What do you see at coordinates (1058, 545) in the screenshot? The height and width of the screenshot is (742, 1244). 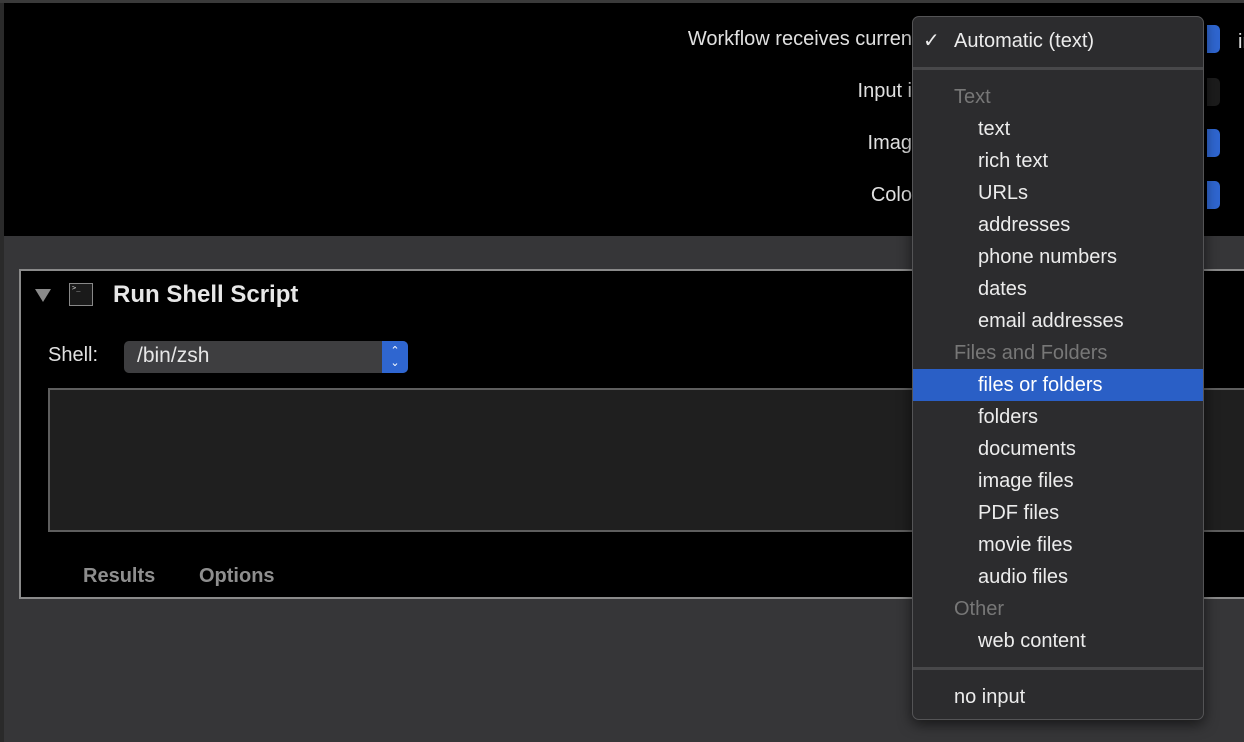 I see `menu-item-movie-files: movie files` at bounding box center [1058, 545].